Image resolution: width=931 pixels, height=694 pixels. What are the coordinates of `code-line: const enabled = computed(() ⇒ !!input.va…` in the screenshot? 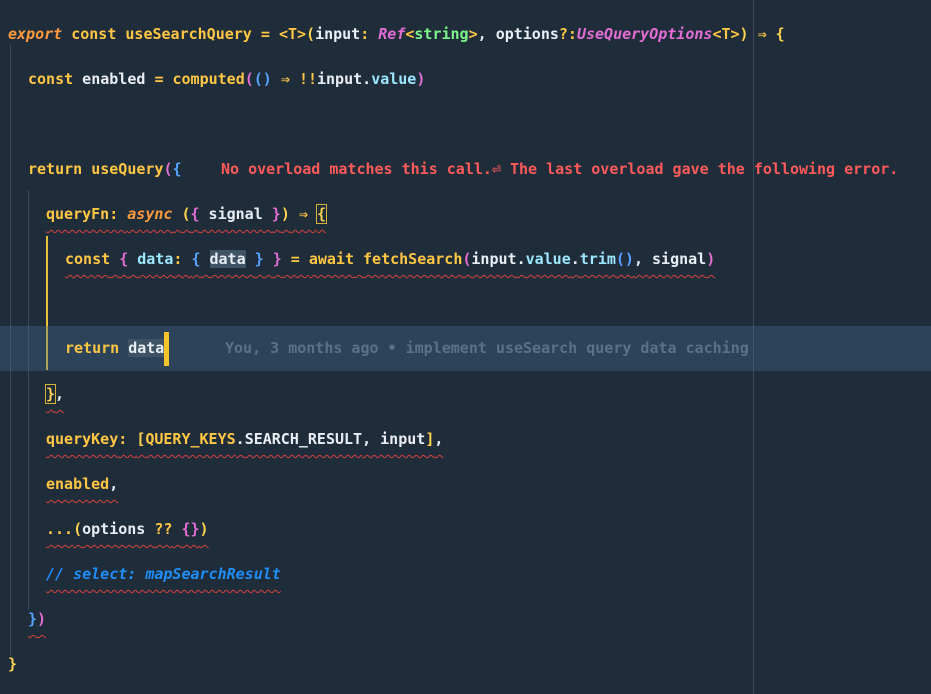 It's located at (465, 79).